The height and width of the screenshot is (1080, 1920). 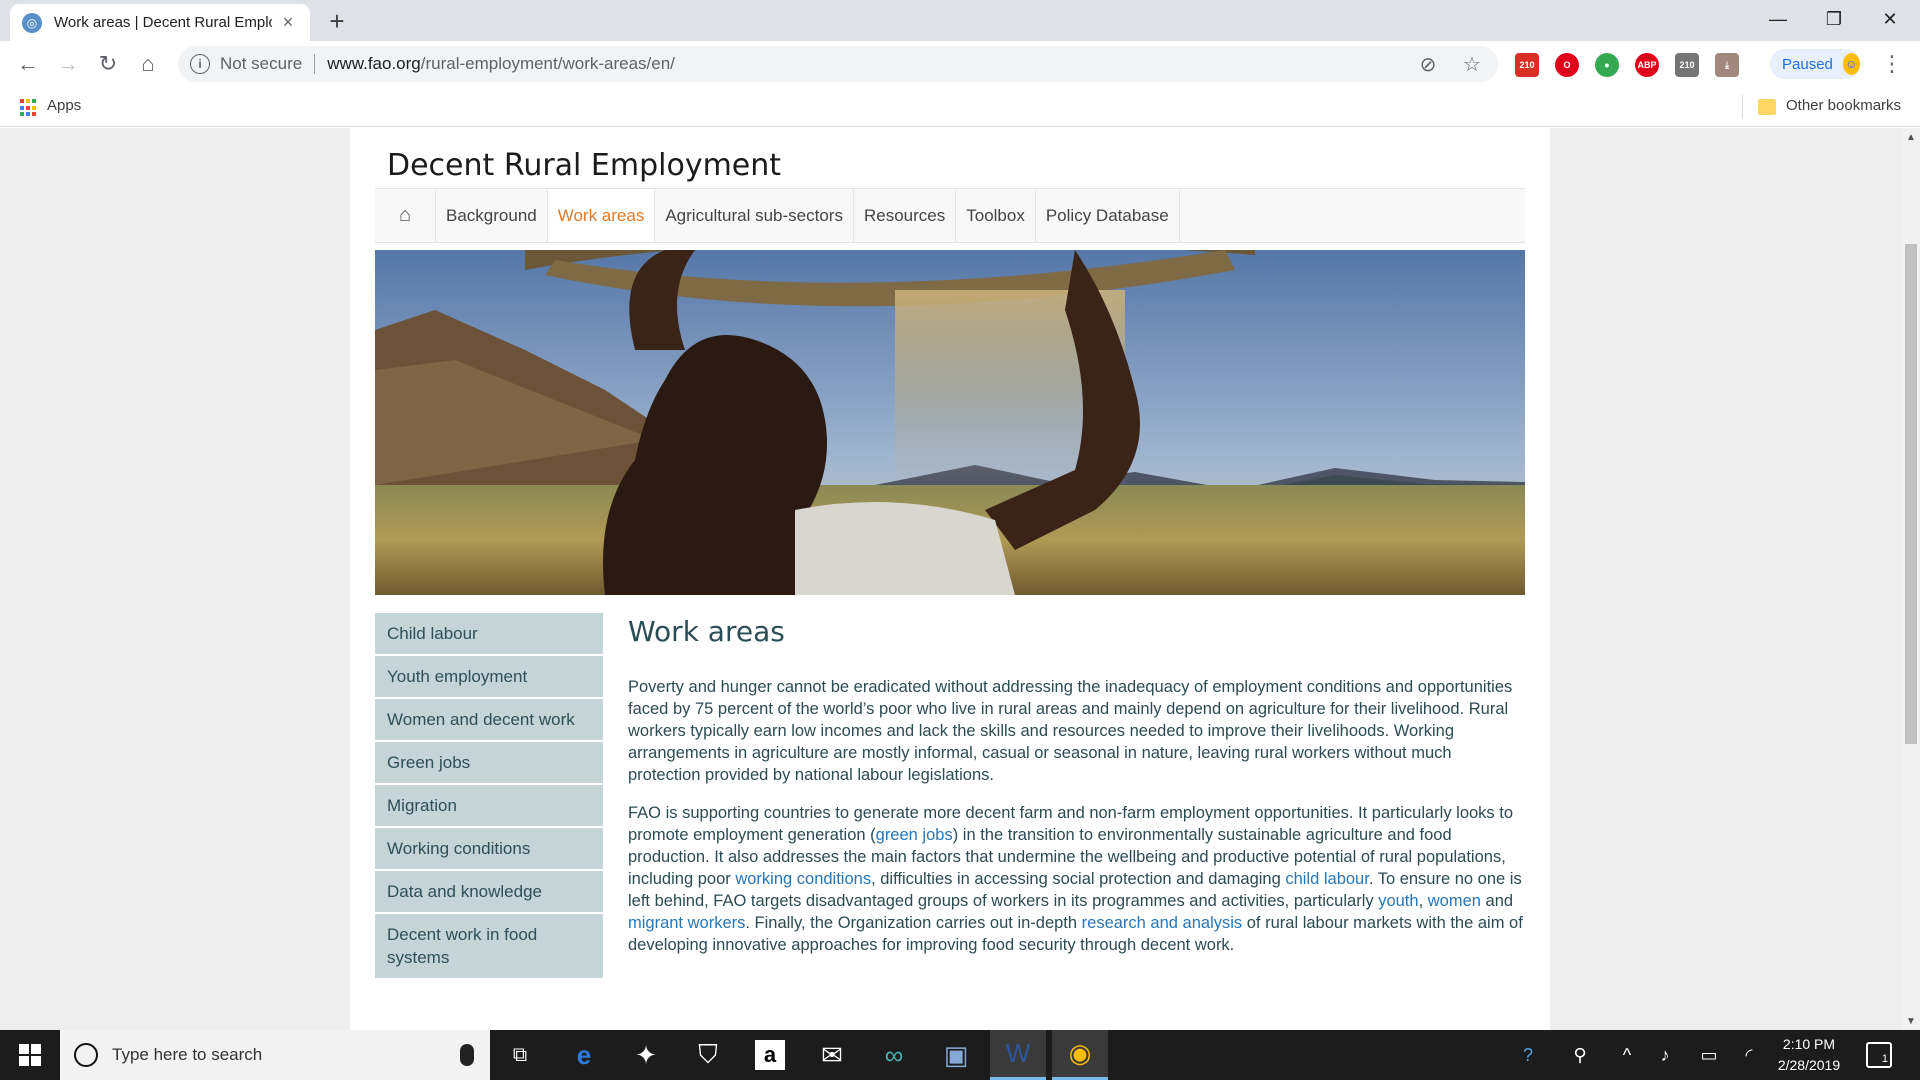 I want to click on clock-date: 2/28/2019, so click(x=1809, y=1065).